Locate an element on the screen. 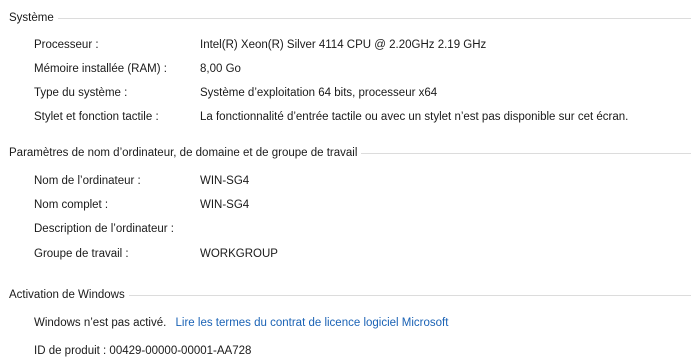 This screenshot has width=691, height=362. product-id-text: ID de produit : 00429-00000-00001-AA728 is located at coordinates (143, 351).